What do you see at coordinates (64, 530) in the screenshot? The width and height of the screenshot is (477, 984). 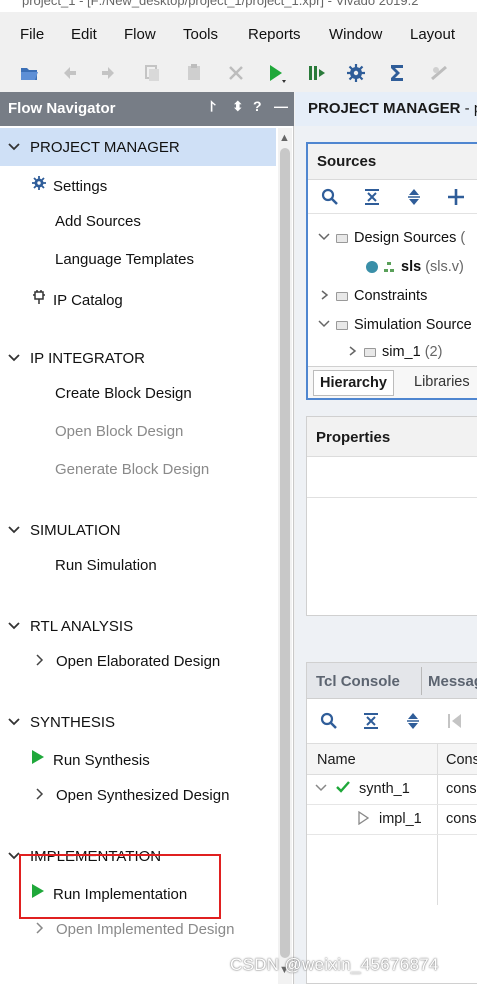 I see `section-simulation: SIMULATION` at bounding box center [64, 530].